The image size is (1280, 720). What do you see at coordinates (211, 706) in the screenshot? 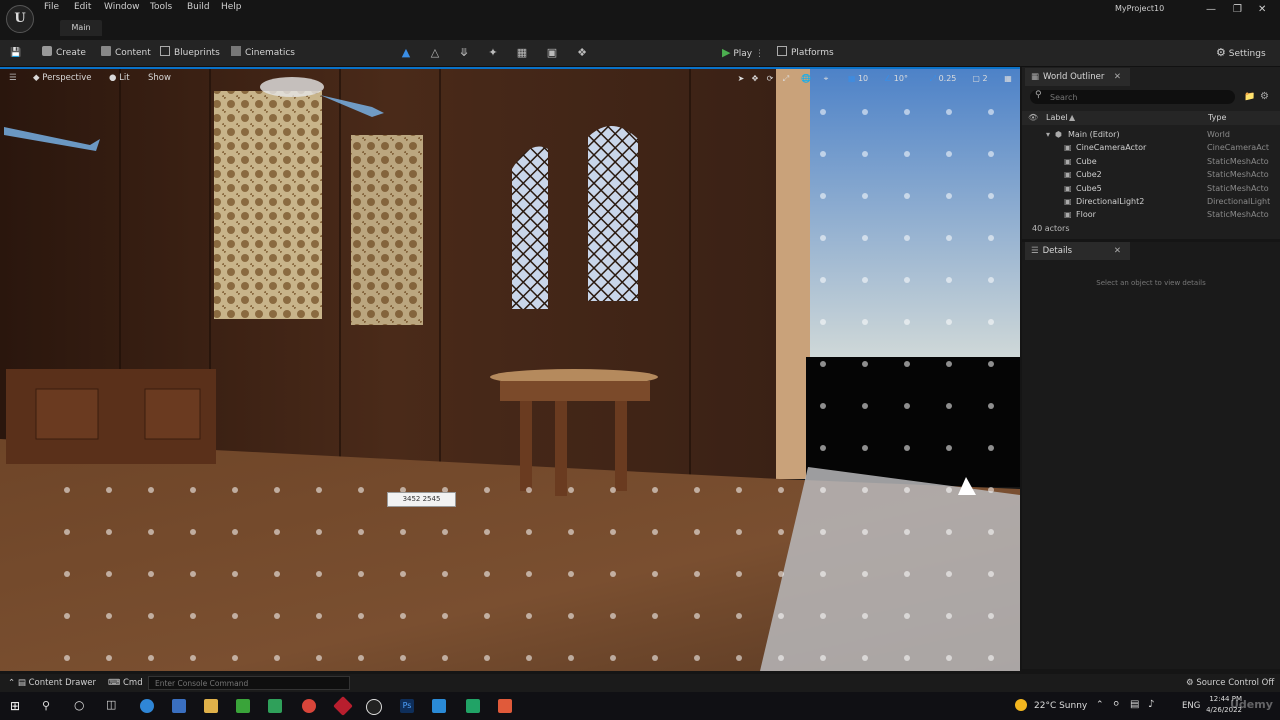
I see `file-explorer-icon` at bounding box center [211, 706].